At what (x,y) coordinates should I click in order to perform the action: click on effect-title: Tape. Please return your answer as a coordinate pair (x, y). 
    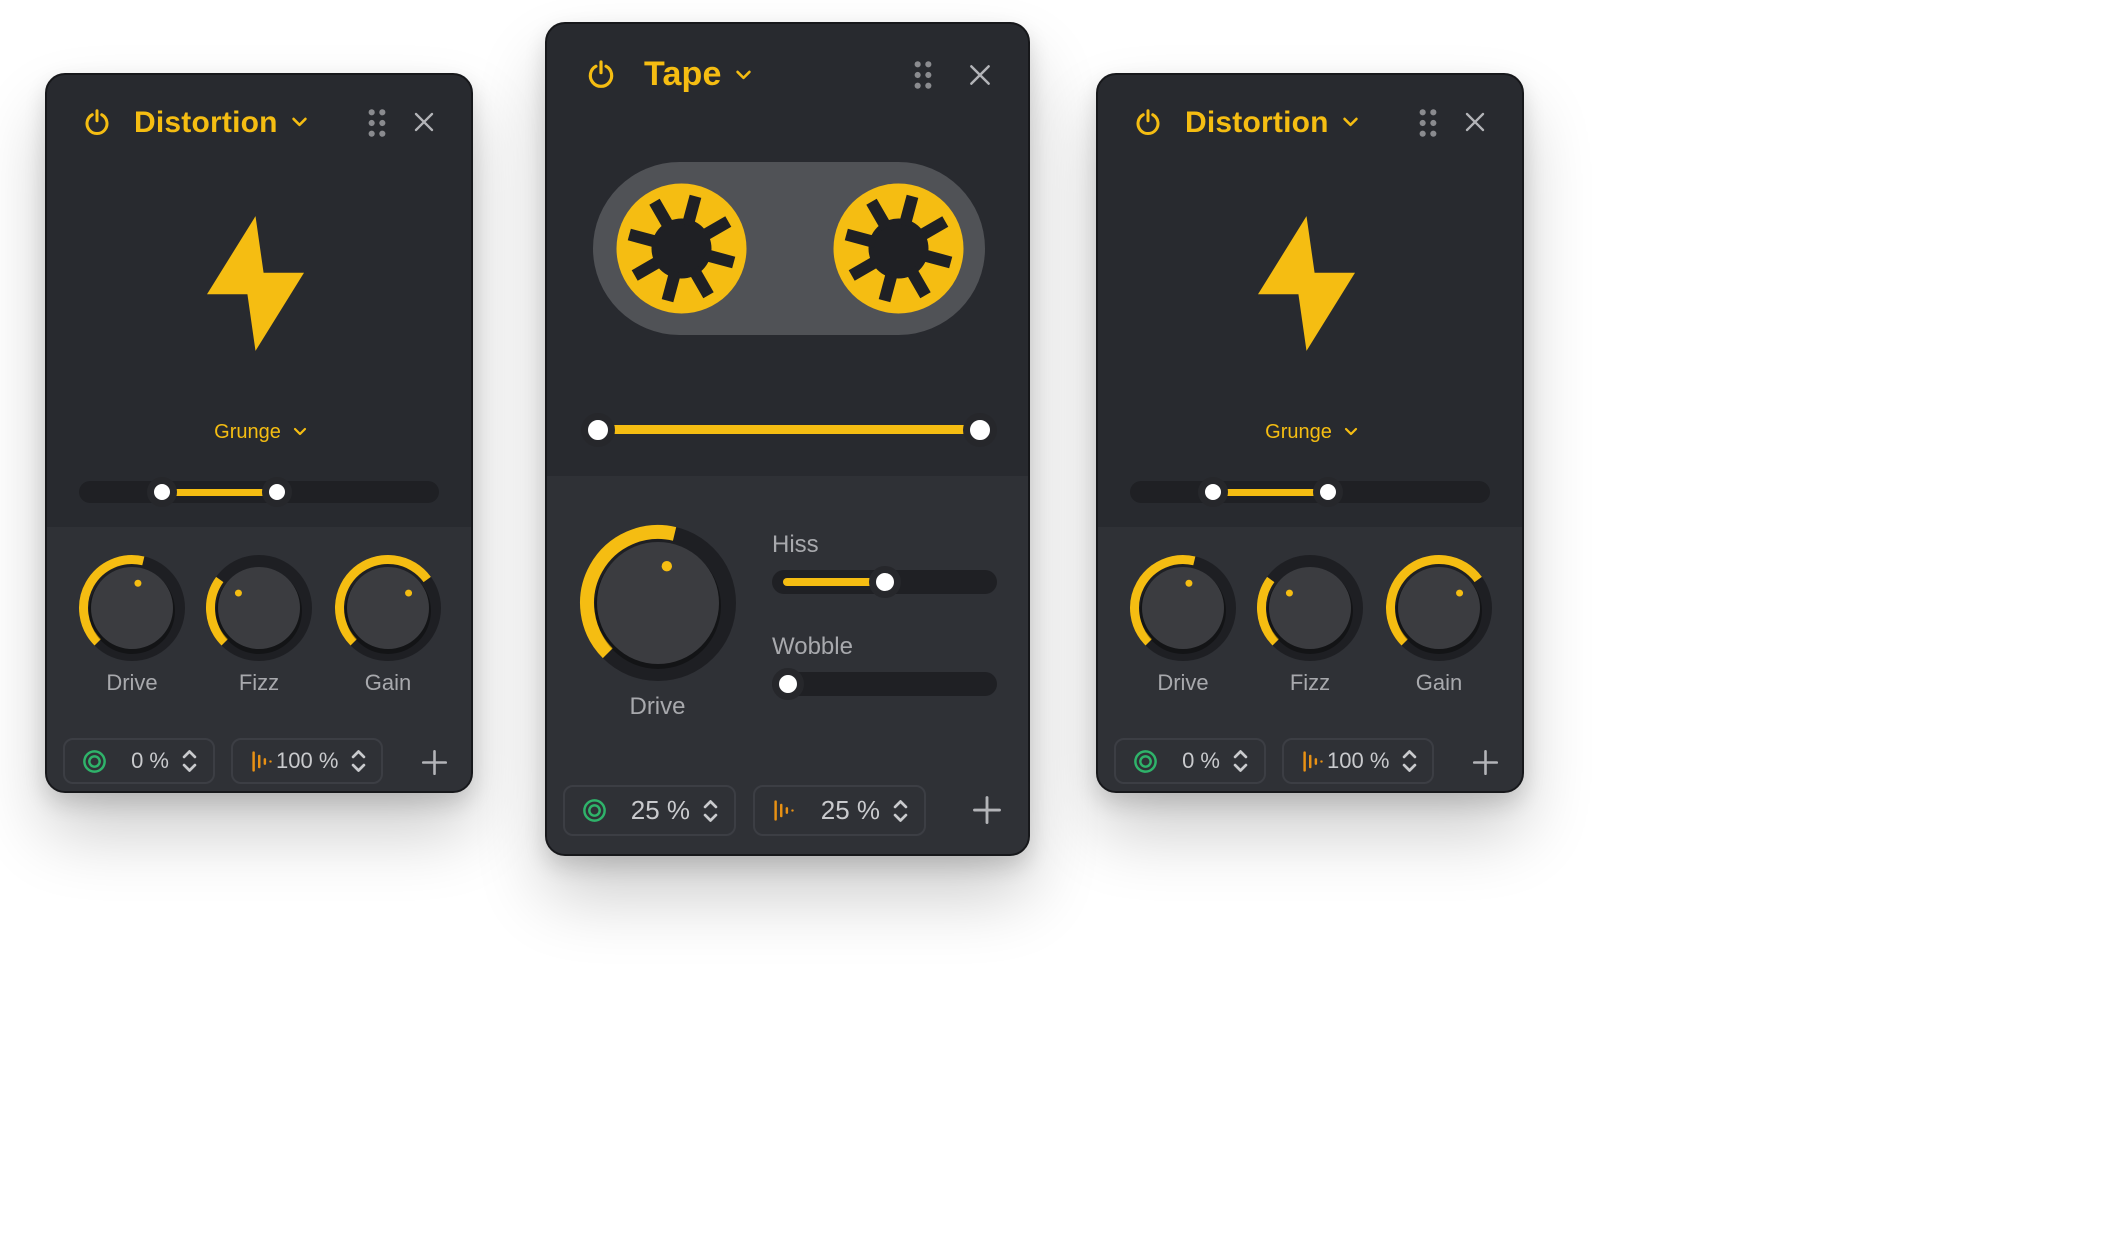
    Looking at the image, I should click on (698, 74).